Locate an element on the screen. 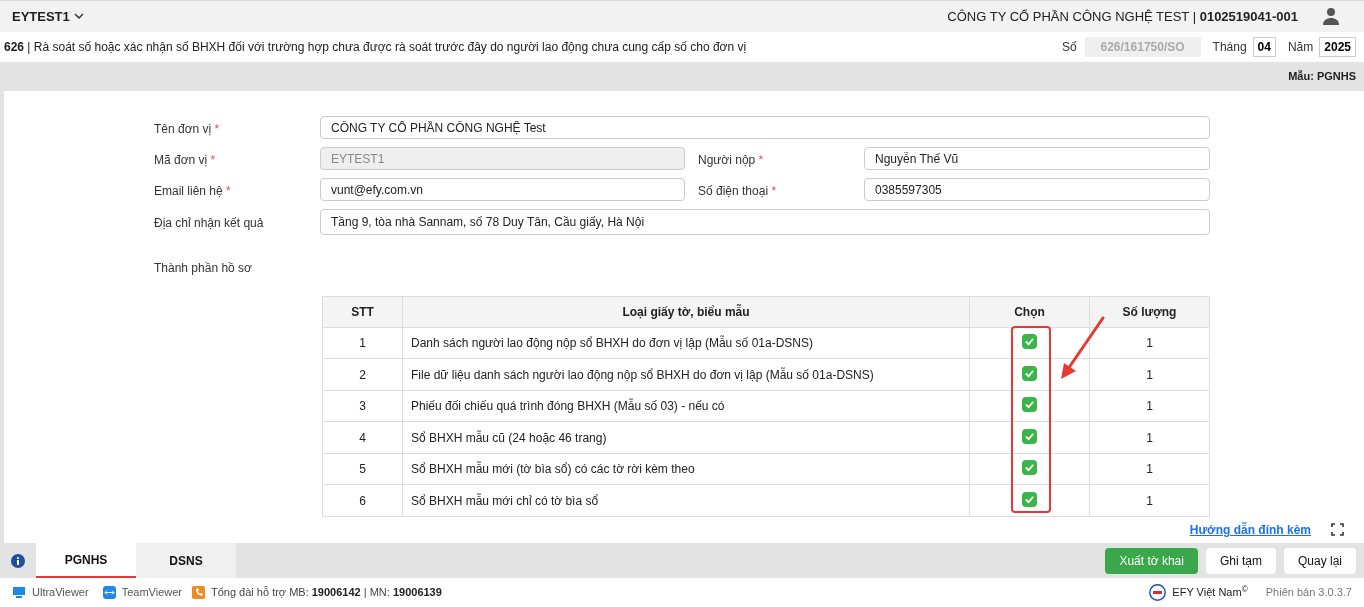 Image resolution: width=1364 pixels, height=607 pixels. tab: DSNS is located at coordinates (186, 560).